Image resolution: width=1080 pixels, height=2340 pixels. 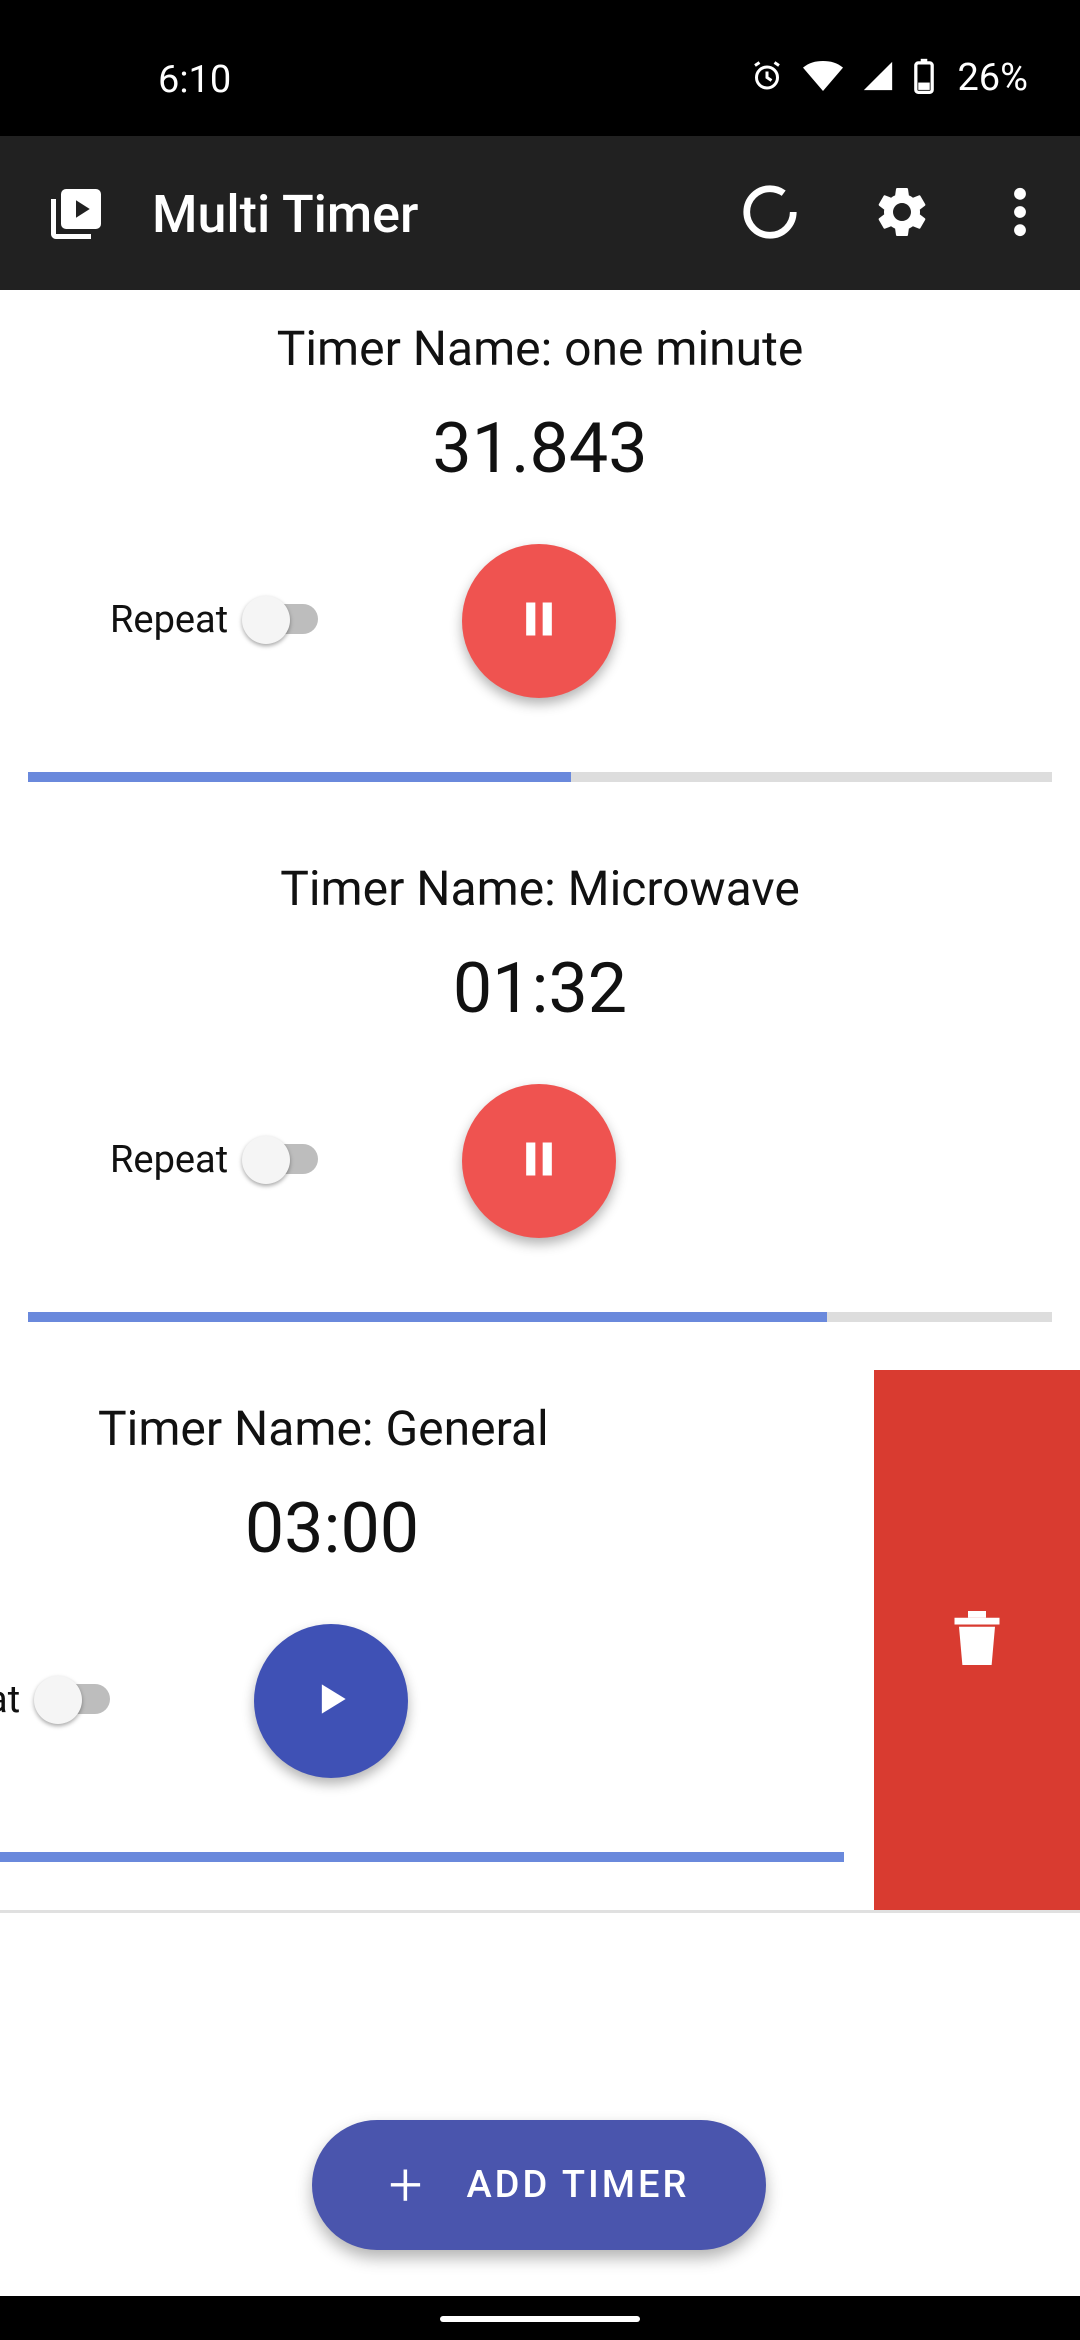 What do you see at coordinates (540, 213) in the screenshot?
I see `app-bar: Multi Timer` at bounding box center [540, 213].